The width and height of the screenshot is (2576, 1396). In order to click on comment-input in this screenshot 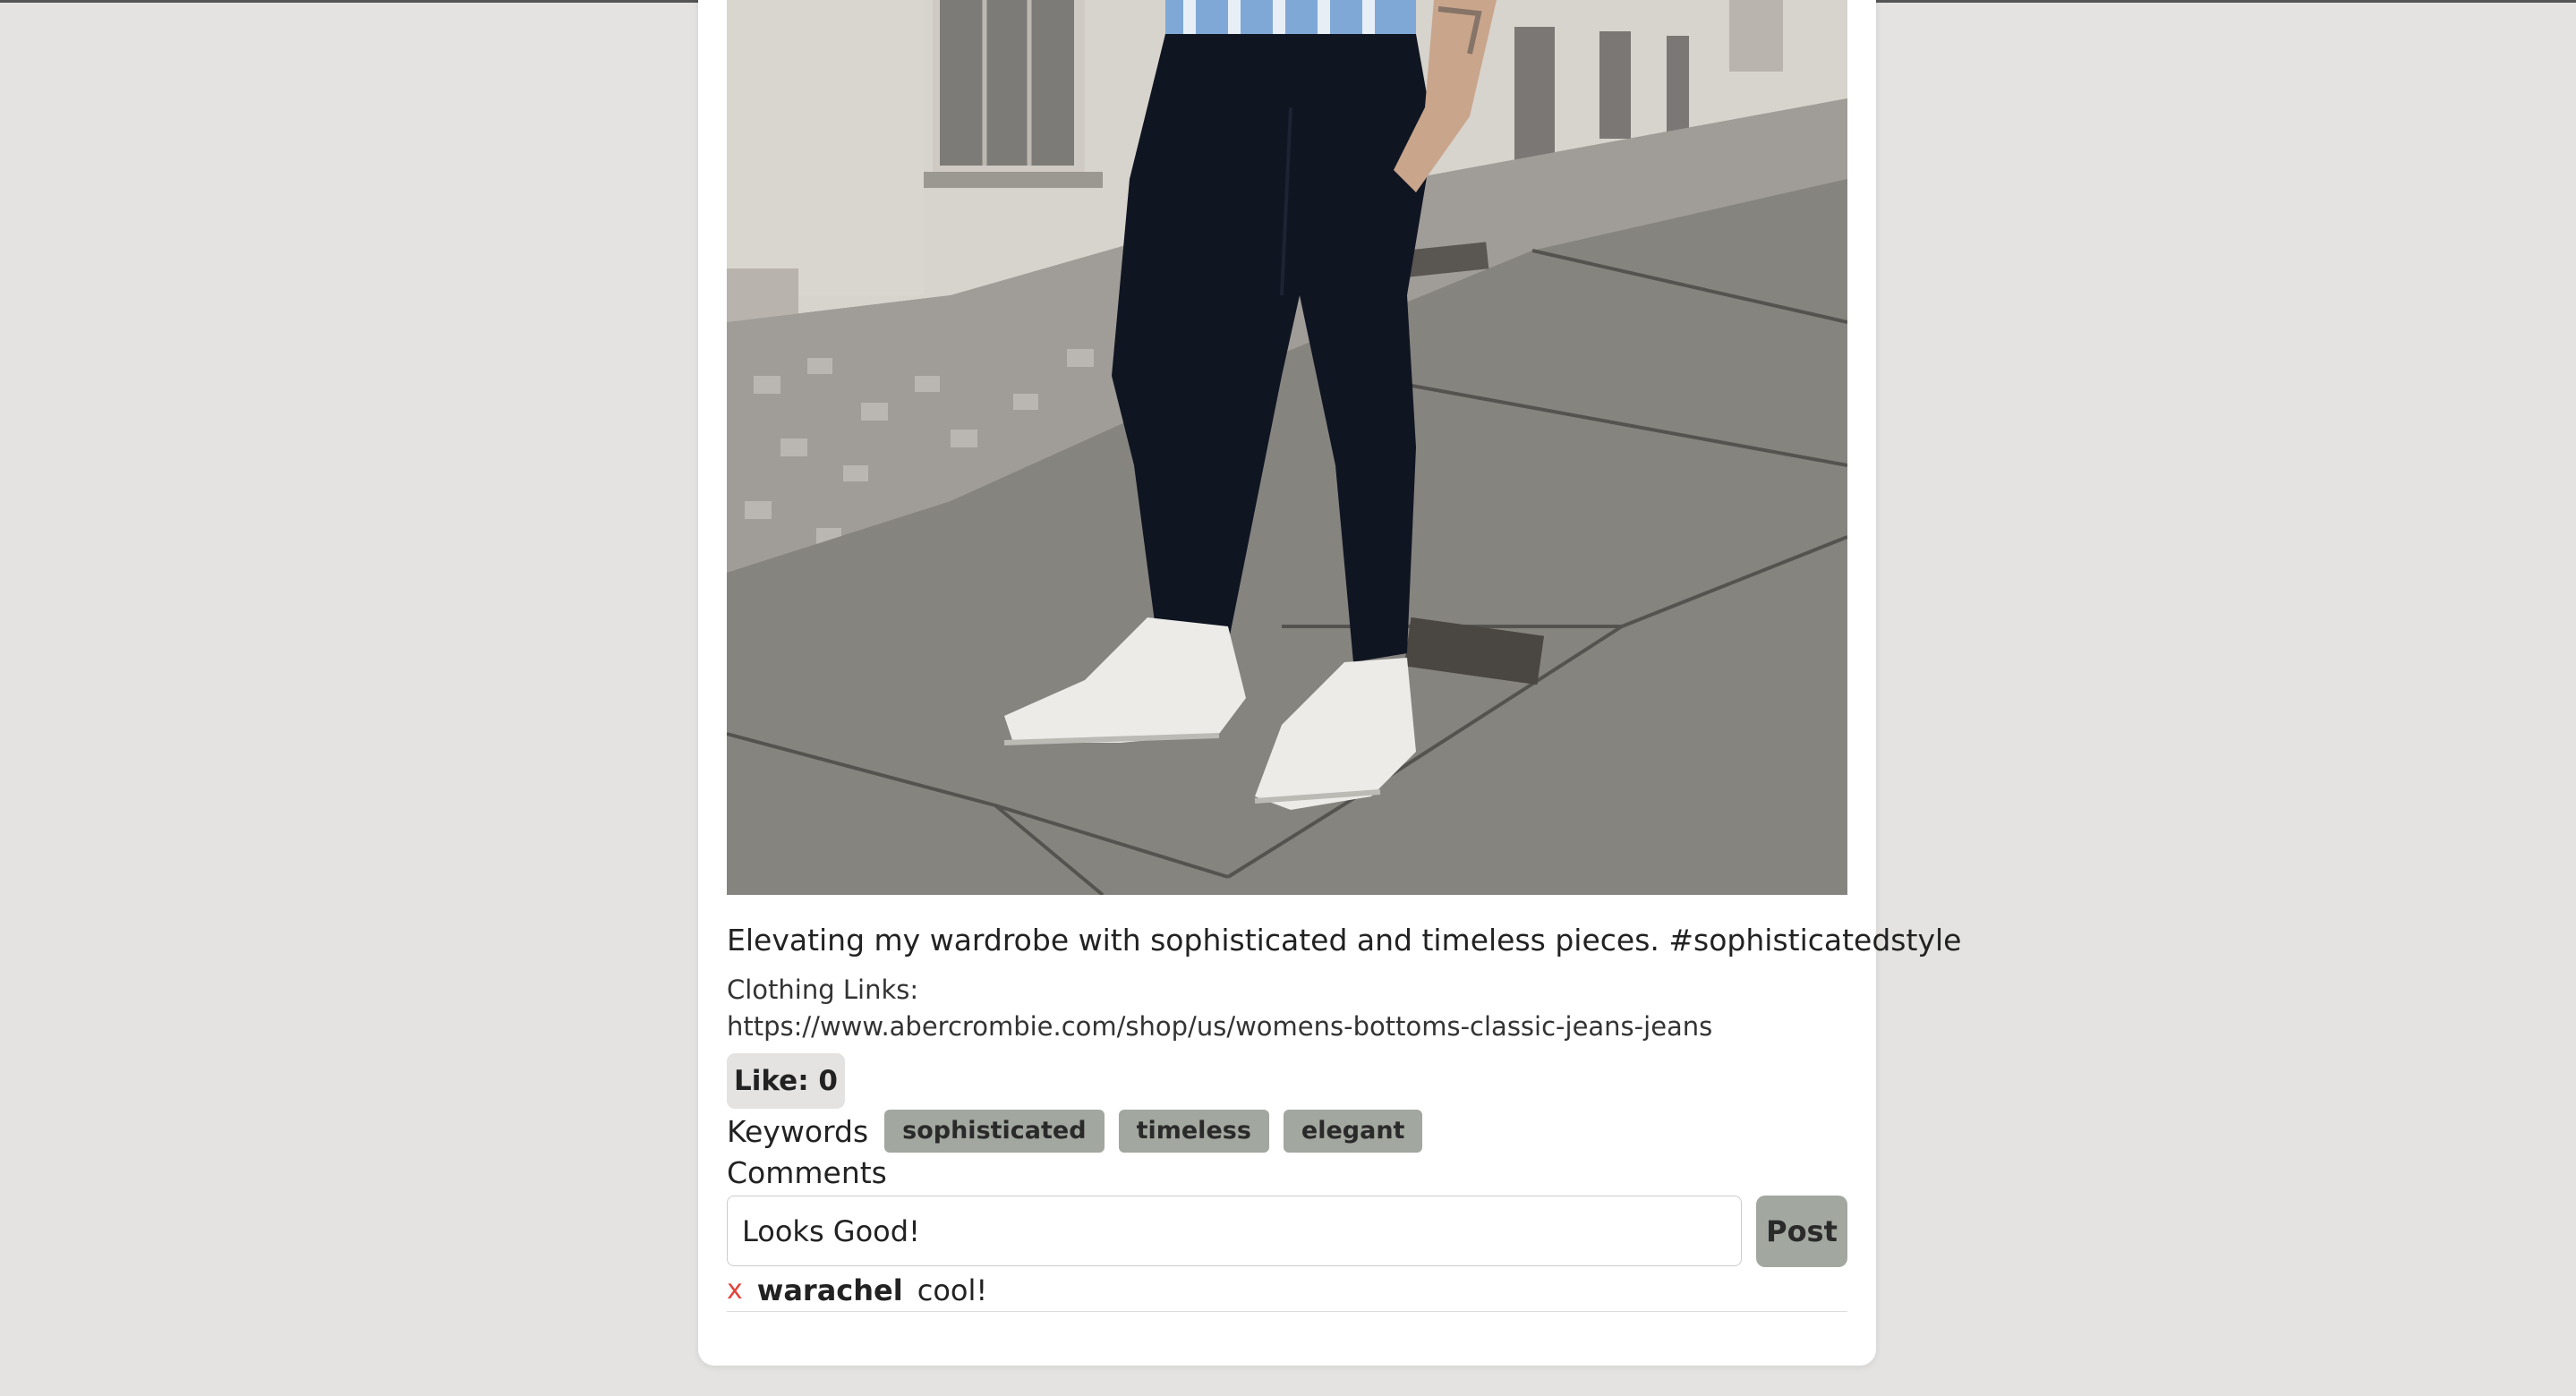, I will do `click(1234, 1231)`.